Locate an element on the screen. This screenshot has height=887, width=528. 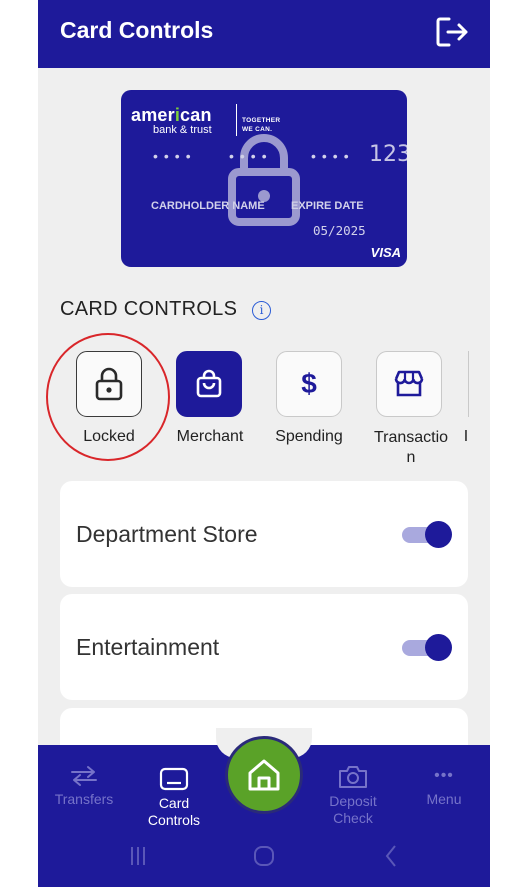
dollar-icon: $ is located at coordinates (309, 383).